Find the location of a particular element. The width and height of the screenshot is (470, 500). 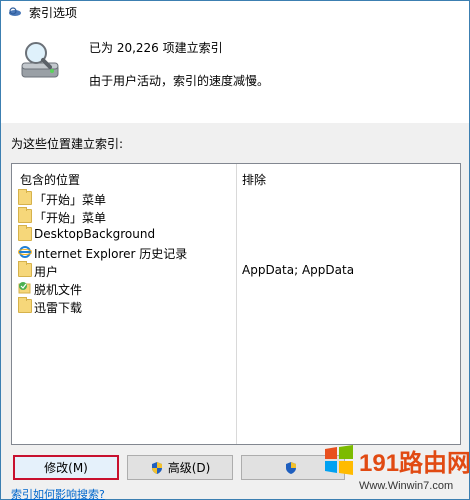

location-name: Internet Explorer 历史记录 is located at coordinates (111, 254).